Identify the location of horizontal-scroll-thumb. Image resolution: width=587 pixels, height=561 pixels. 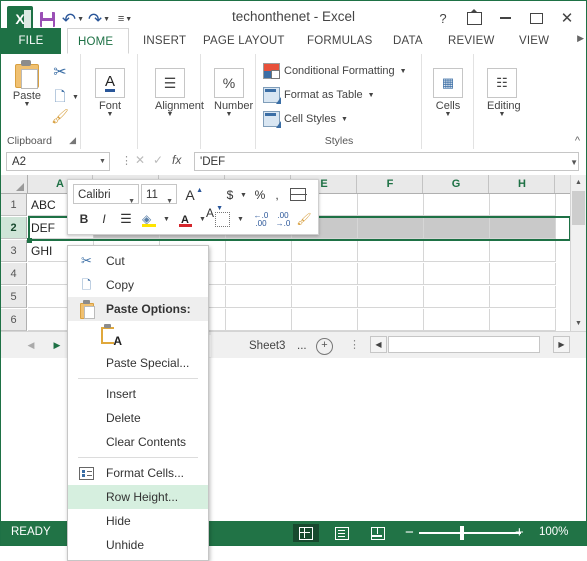
(464, 344).